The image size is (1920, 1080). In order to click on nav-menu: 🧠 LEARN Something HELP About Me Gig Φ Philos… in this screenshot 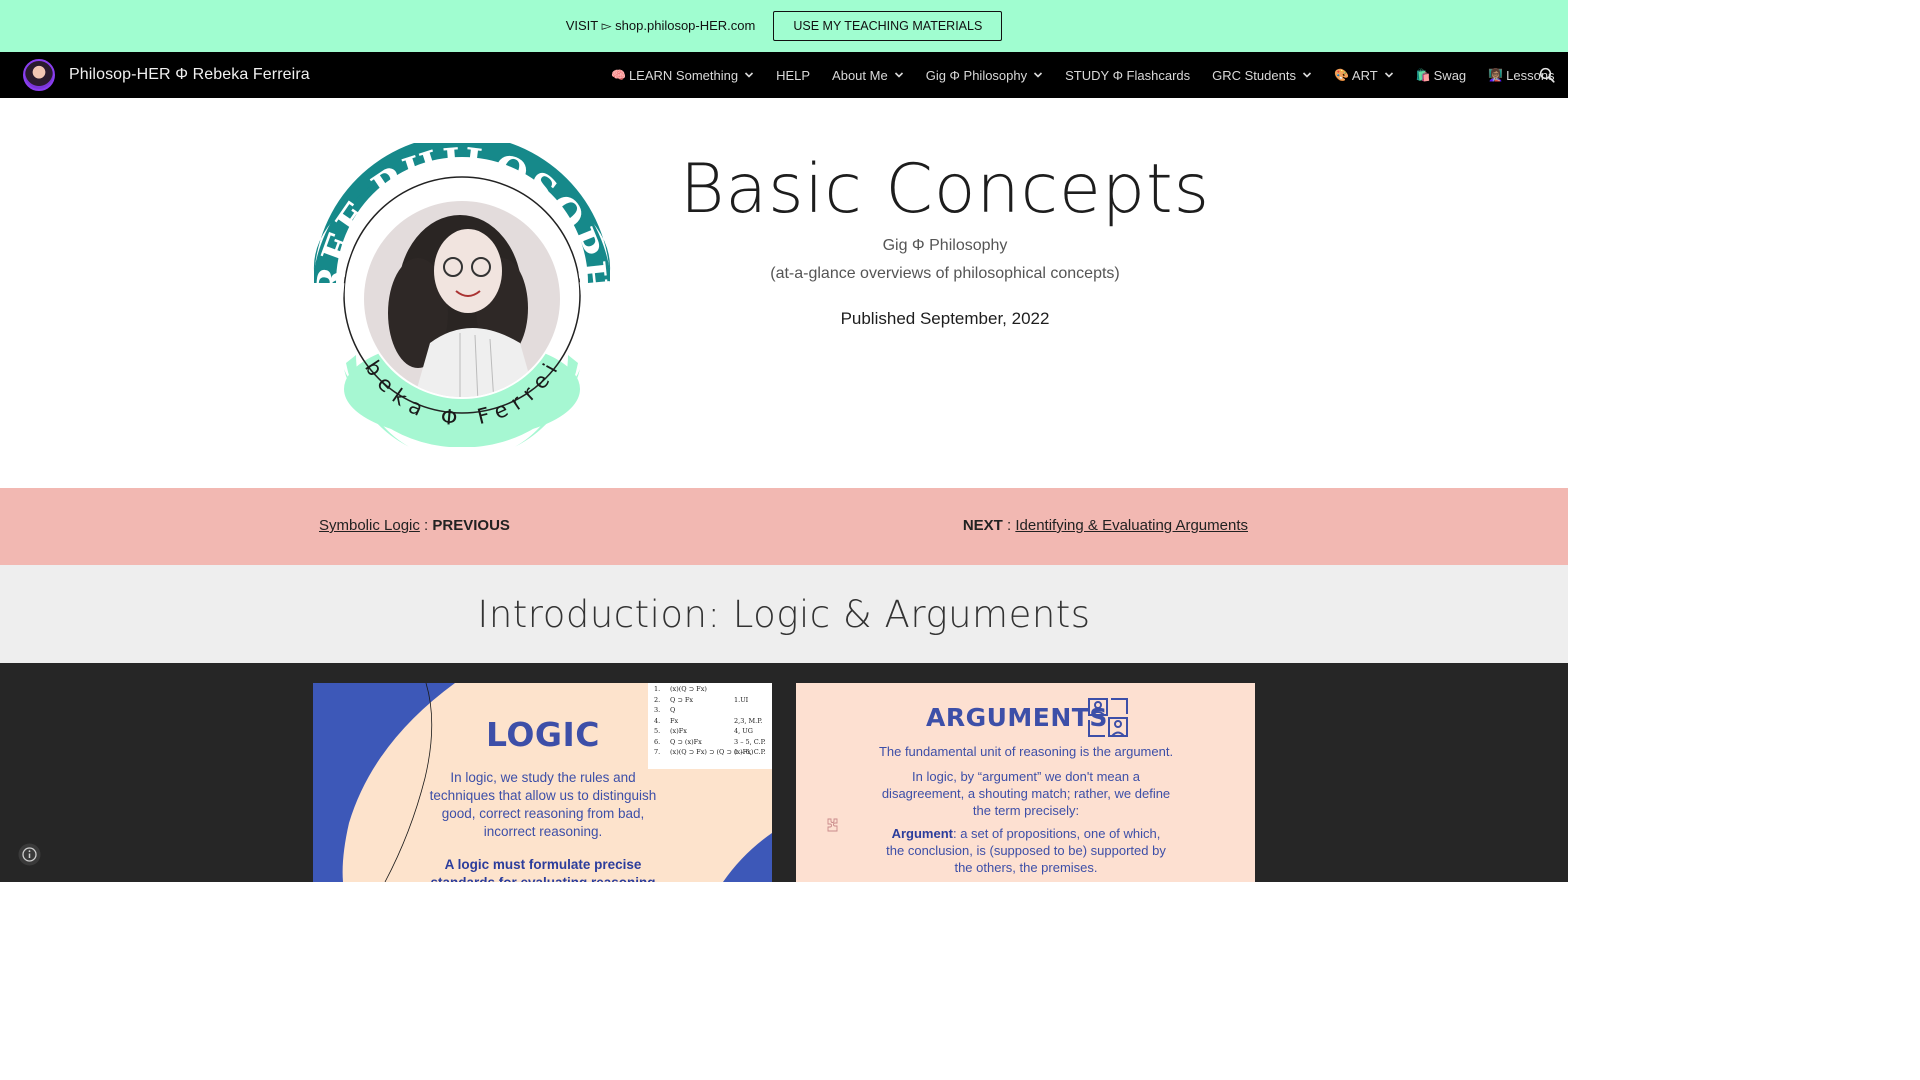, I will do `click(1094, 75)`.